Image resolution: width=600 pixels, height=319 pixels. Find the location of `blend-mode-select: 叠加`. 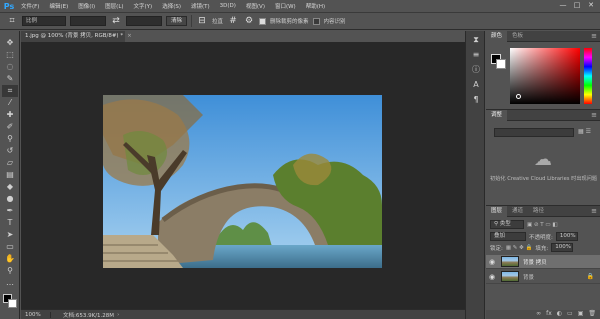

blend-mode-select: 叠加 is located at coordinates (508, 236).